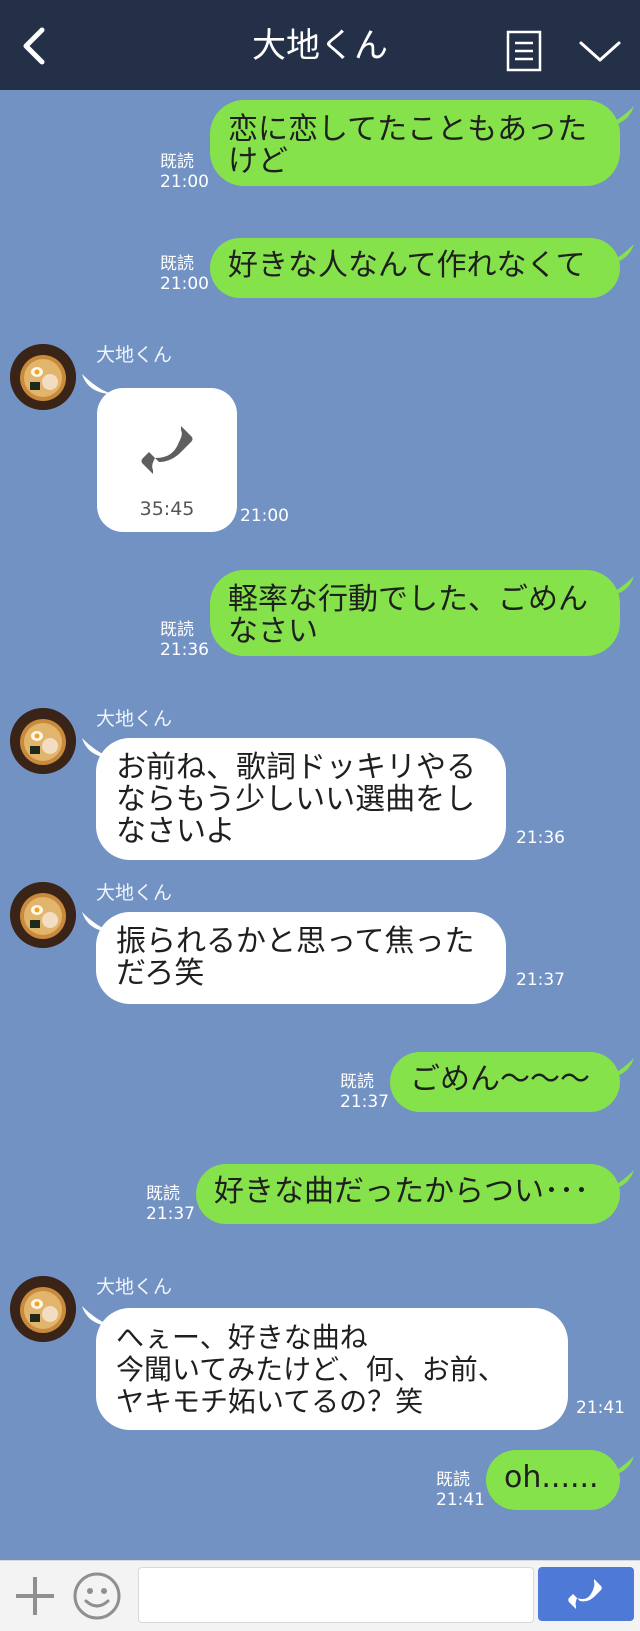  Describe the element at coordinates (540, 980) in the screenshot. I see `message-time: 21:37` at that location.